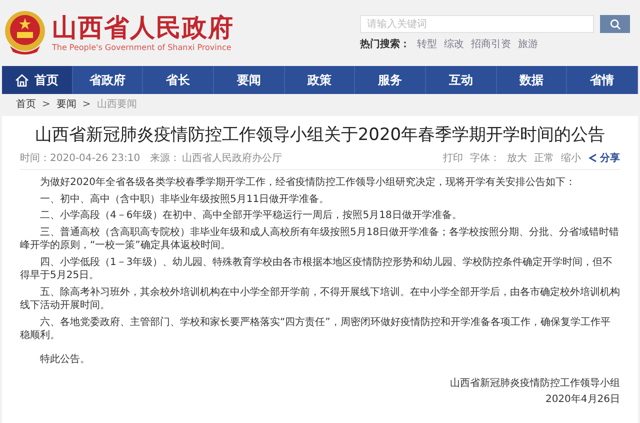 Image resolution: width=640 pixels, height=423 pixels. Describe the element at coordinates (108, 80) in the screenshot. I see `nav-tab: 省政府` at that location.